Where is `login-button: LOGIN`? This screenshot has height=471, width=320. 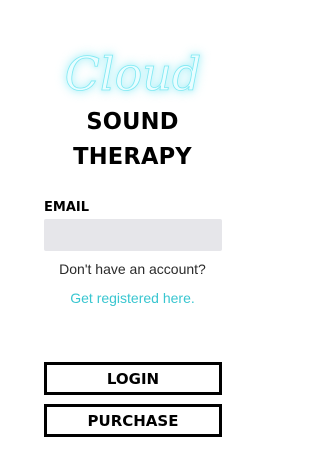 login-button: LOGIN is located at coordinates (133, 378).